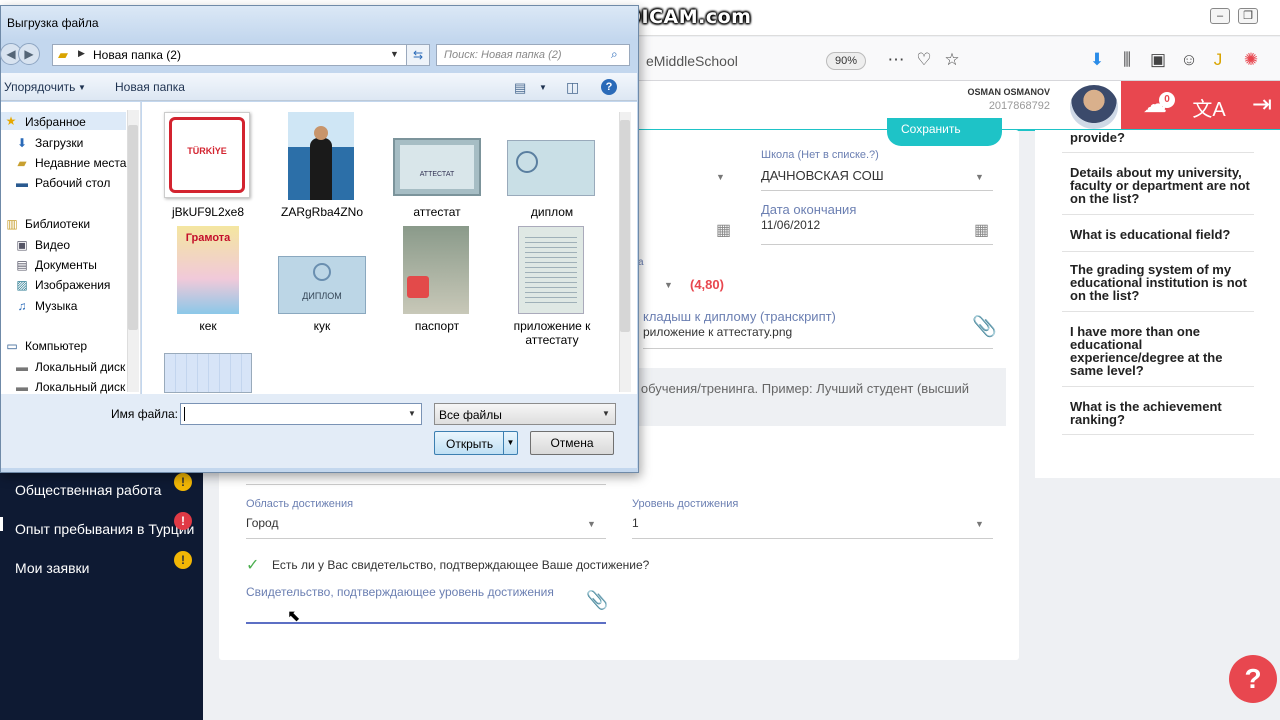  What do you see at coordinates (29, 54) in the screenshot?
I see `forward-icon: ▶` at bounding box center [29, 54].